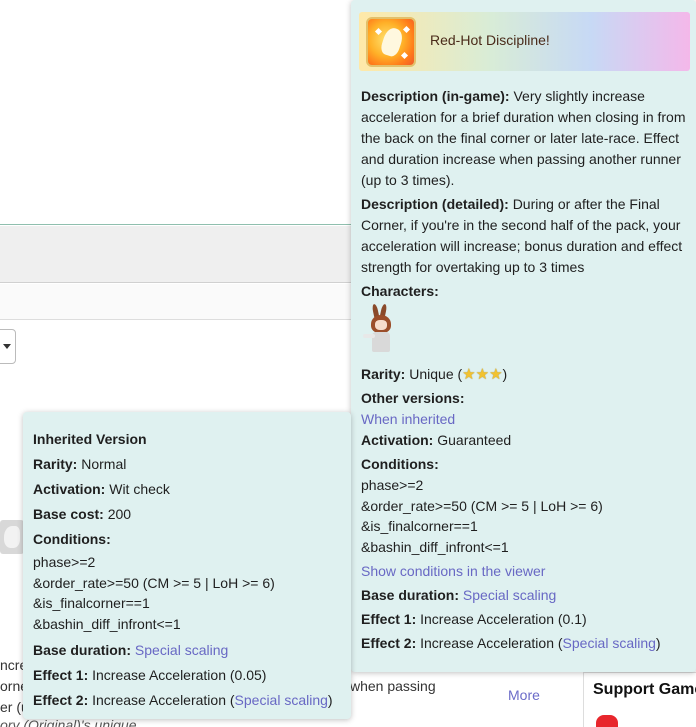 Image resolution: width=696 pixels, height=727 pixels. Describe the element at coordinates (179, 675) in the screenshot. I see `effect1-value: Increase Acceleration (0.05)` at that location.